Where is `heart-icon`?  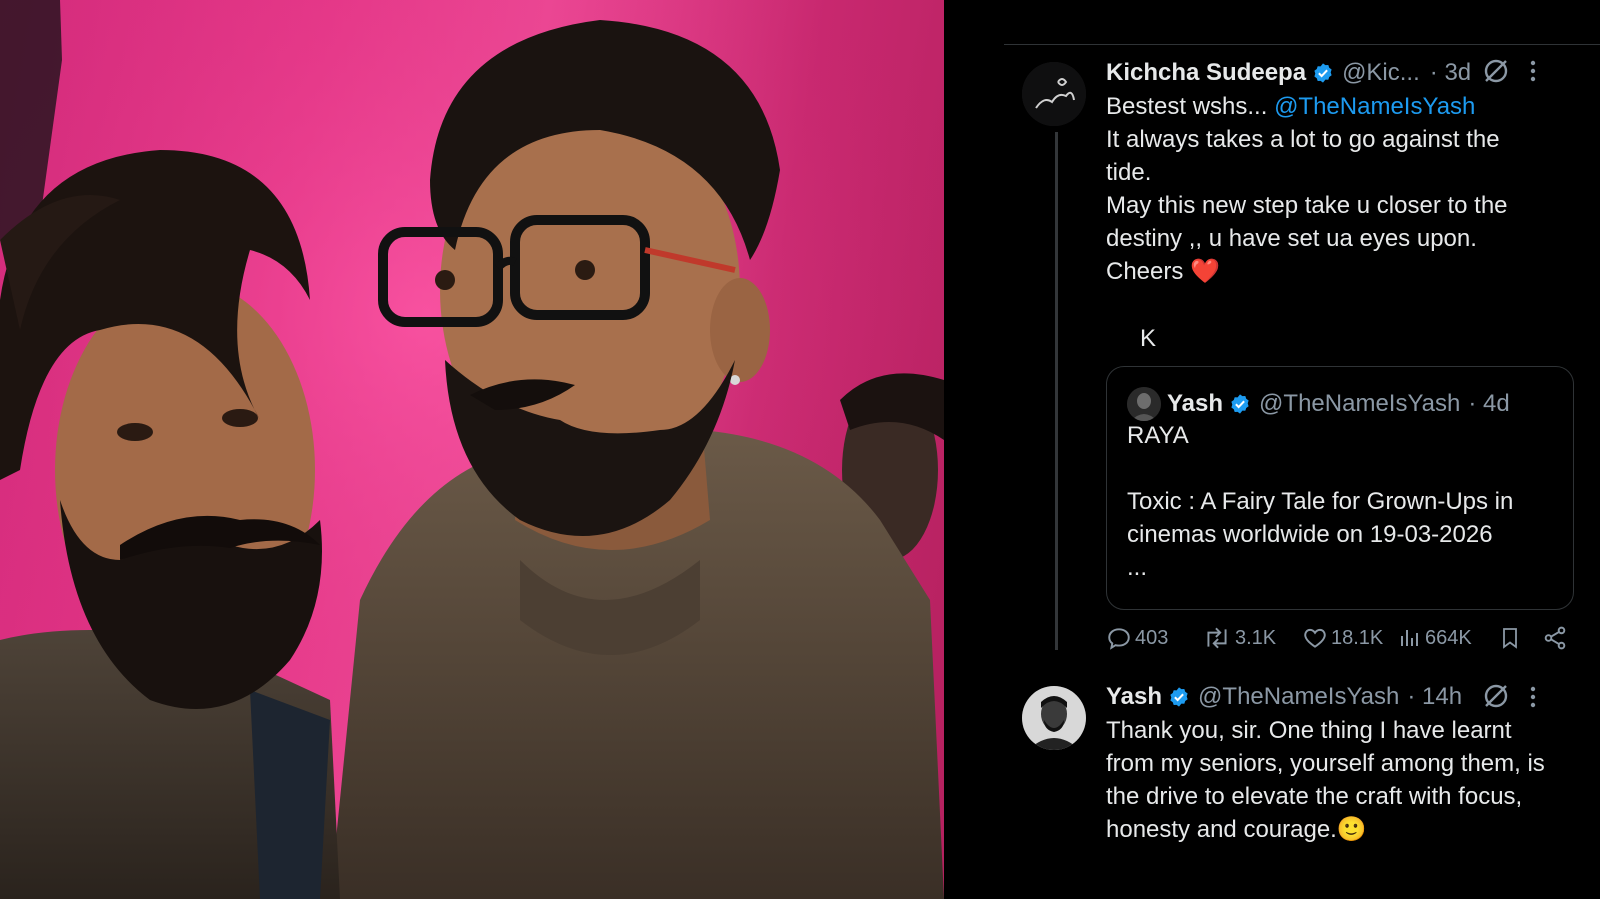 heart-icon is located at coordinates (1315, 638).